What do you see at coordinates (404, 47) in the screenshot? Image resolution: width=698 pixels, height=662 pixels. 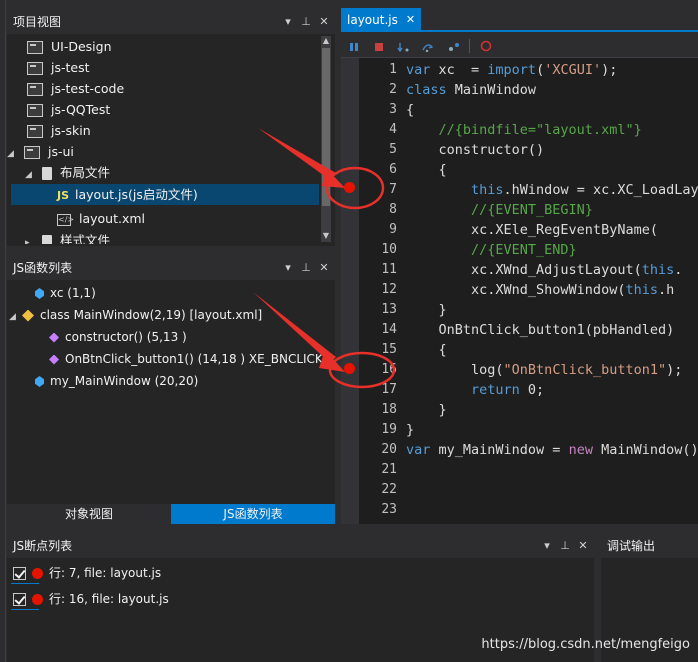 I see `step-into-icon` at bounding box center [404, 47].